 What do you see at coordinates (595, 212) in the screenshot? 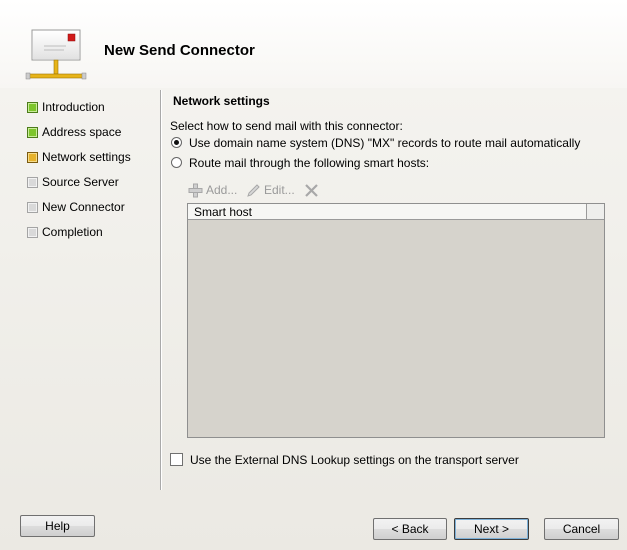
I see `grid-header-filler` at bounding box center [595, 212].